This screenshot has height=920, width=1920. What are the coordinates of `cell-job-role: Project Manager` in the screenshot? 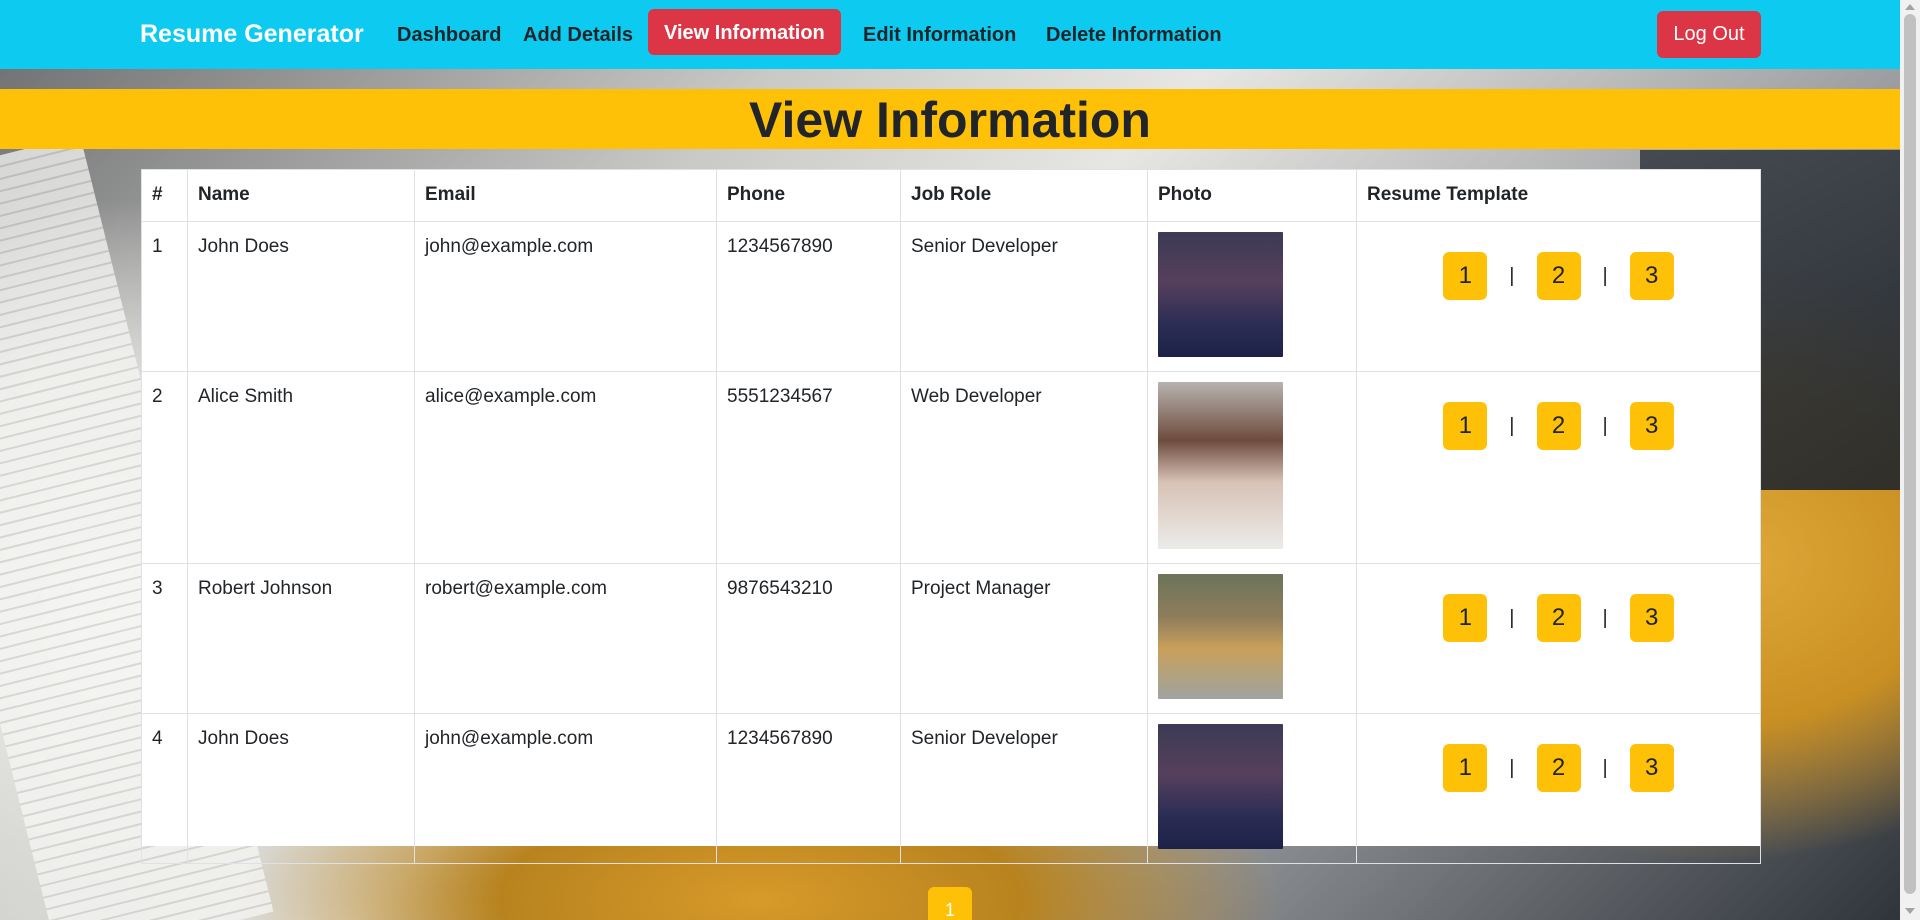 It's located at (1024, 638).